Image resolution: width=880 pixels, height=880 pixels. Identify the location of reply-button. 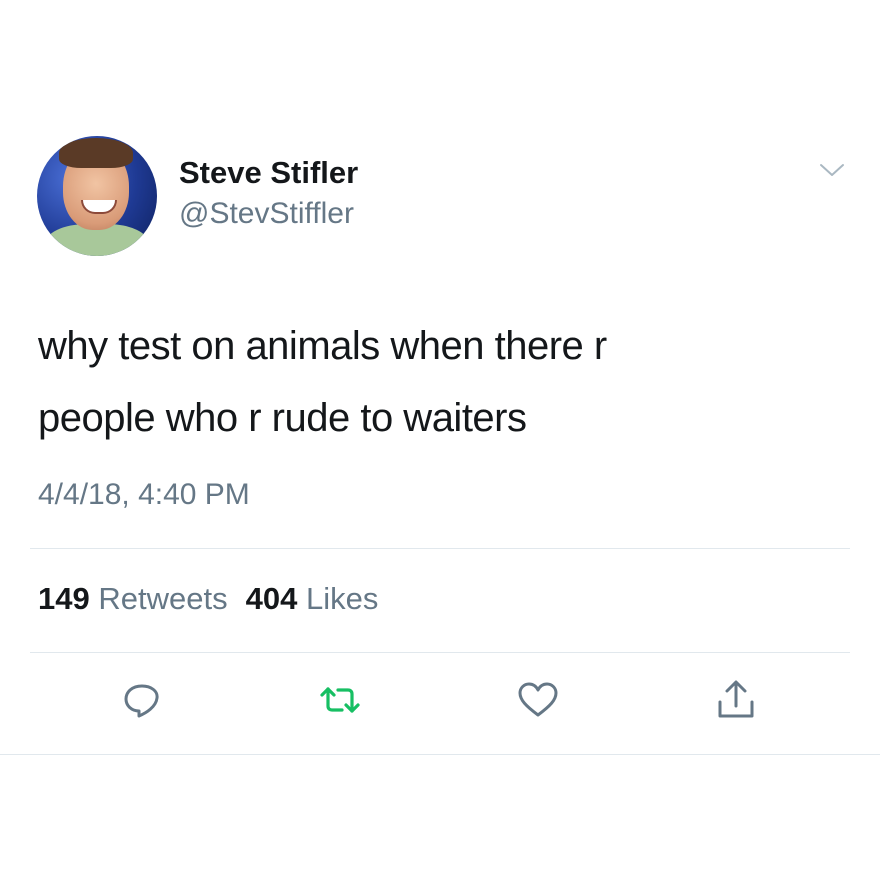
(142, 700).